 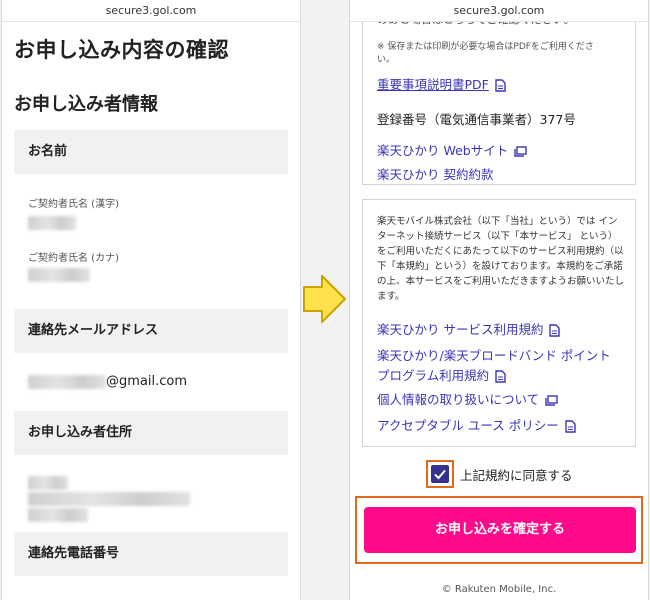 I want to click on redacted-name-kana, so click(x=59, y=275).